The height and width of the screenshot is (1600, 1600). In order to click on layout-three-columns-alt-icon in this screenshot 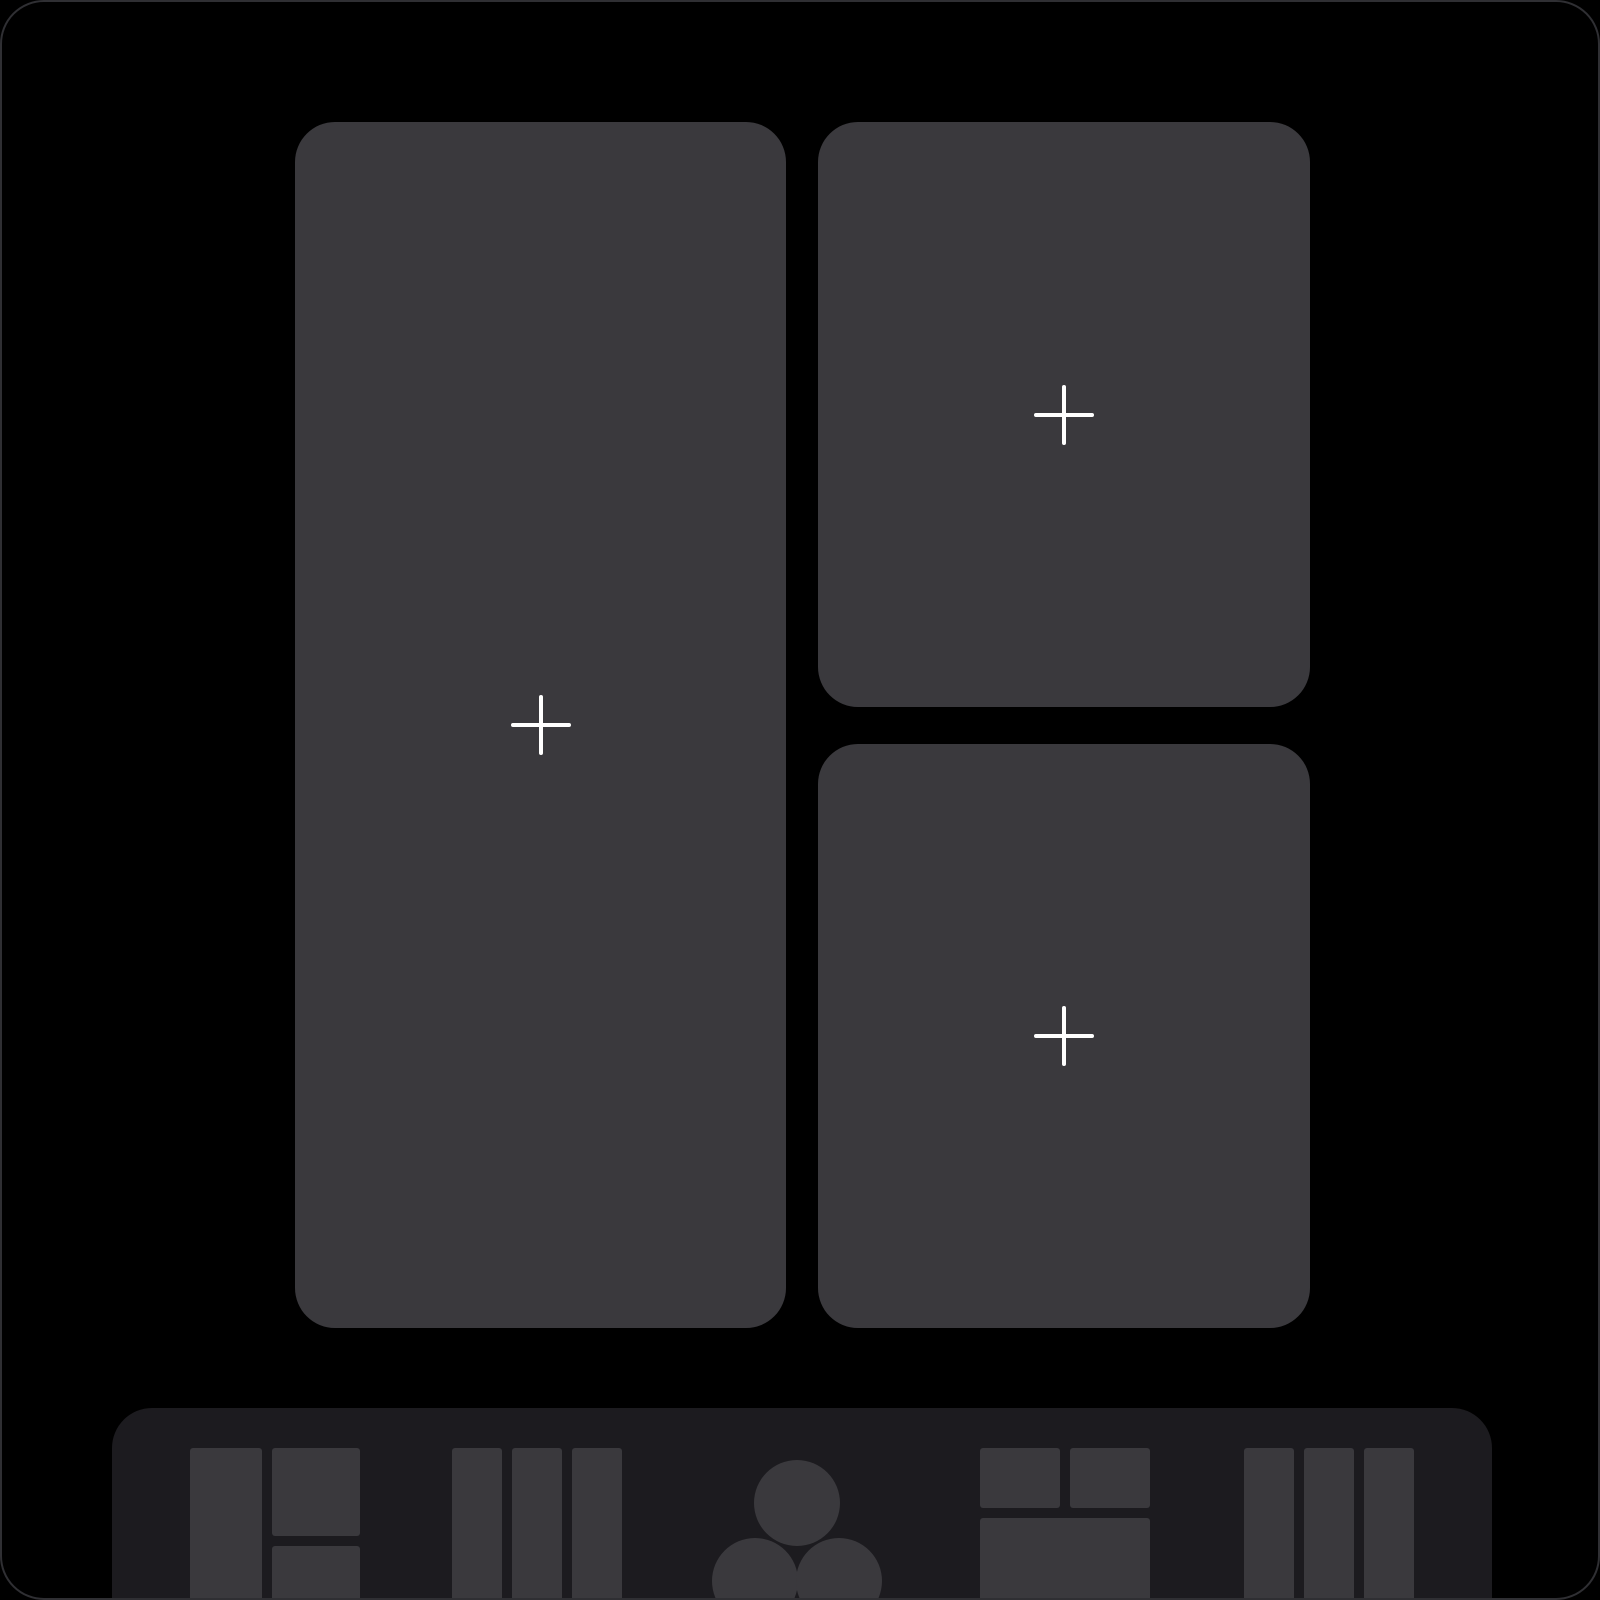, I will do `click(1329, 1523)`.